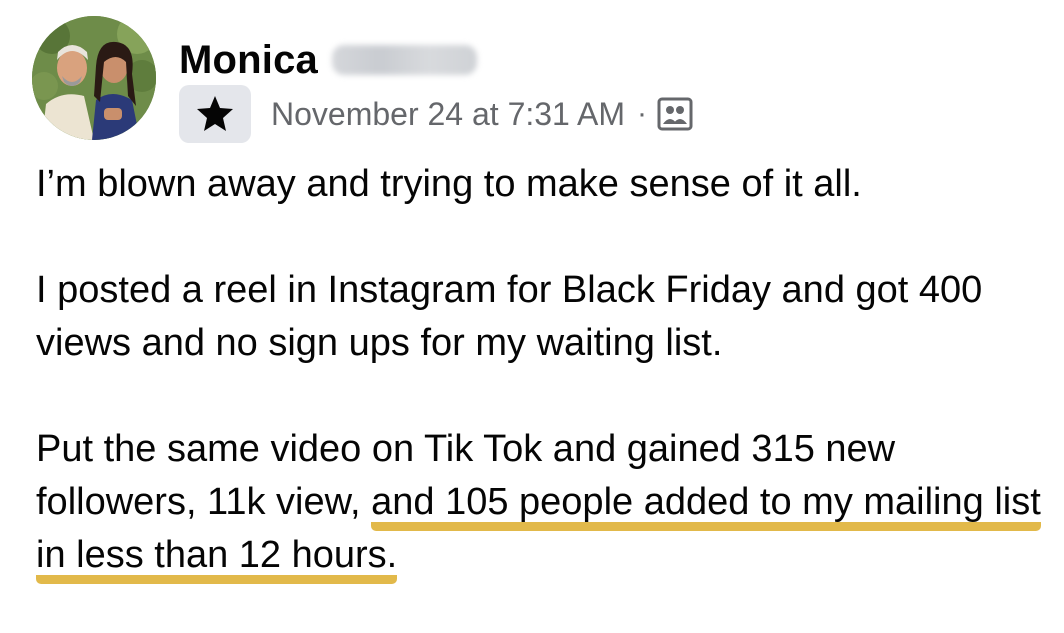 This screenshot has width=1064, height=633. I want to click on author-header: Monica, so click(328, 60).